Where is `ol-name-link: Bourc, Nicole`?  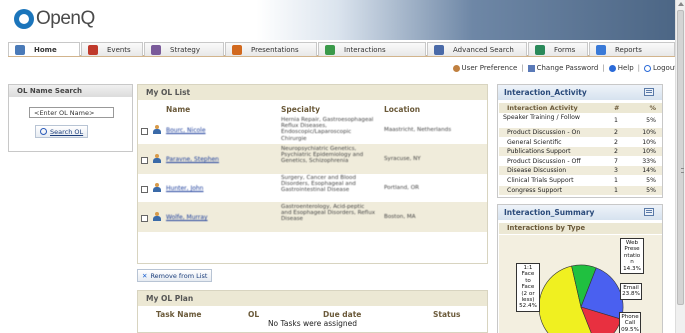 ol-name-link: Bourc, Nicole is located at coordinates (186, 130).